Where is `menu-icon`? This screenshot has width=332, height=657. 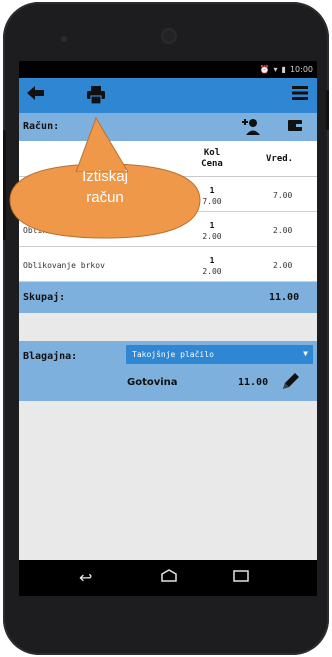
menu-icon is located at coordinates (300, 95).